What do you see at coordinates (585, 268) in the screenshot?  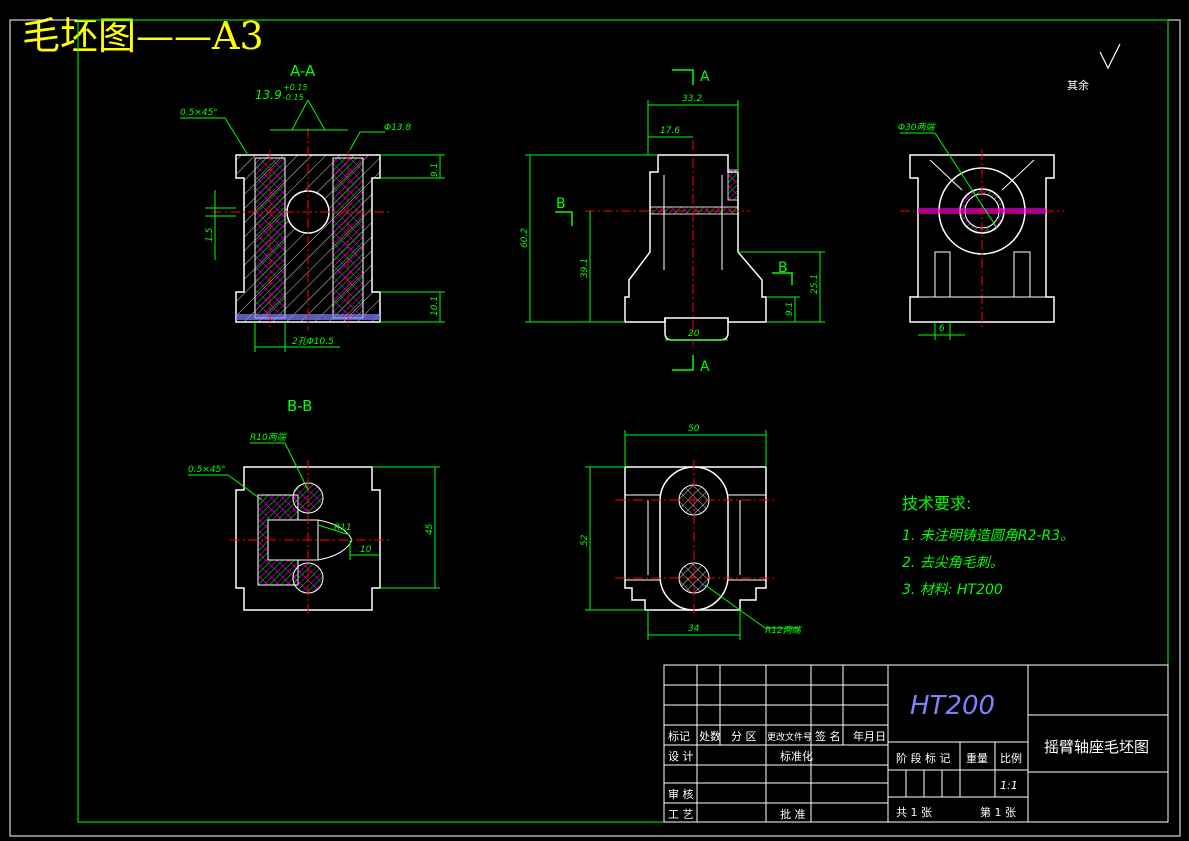 I see `front-dim-mid-height: 39.1` at bounding box center [585, 268].